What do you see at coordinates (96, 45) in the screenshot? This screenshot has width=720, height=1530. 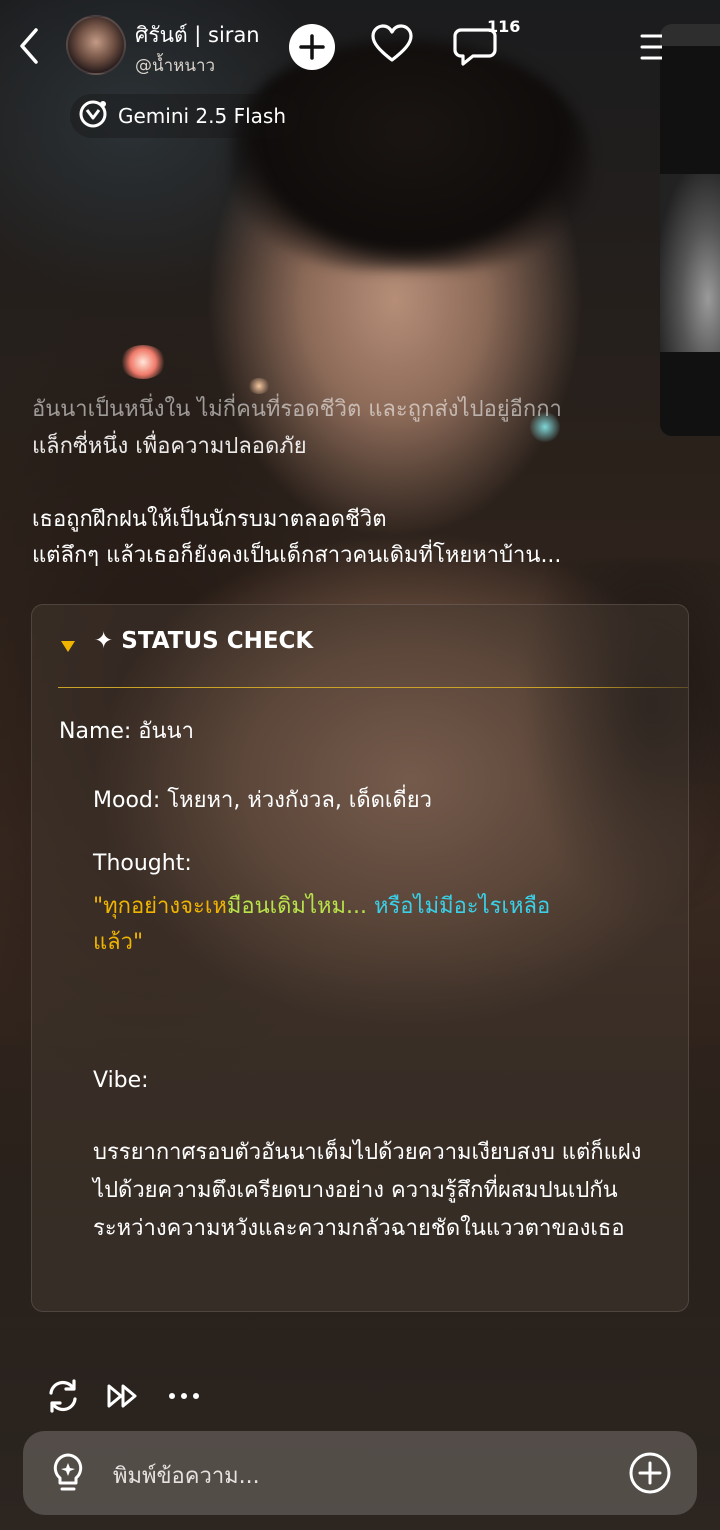 I see `character-avatar` at bounding box center [96, 45].